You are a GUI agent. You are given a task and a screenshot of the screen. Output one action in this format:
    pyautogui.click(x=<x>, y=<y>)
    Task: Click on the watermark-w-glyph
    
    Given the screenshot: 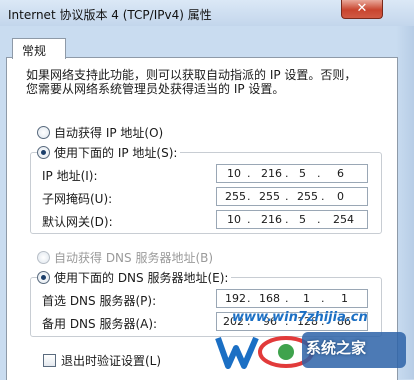 What is the action you would take?
    pyautogui.click(x=237, y=352)
    